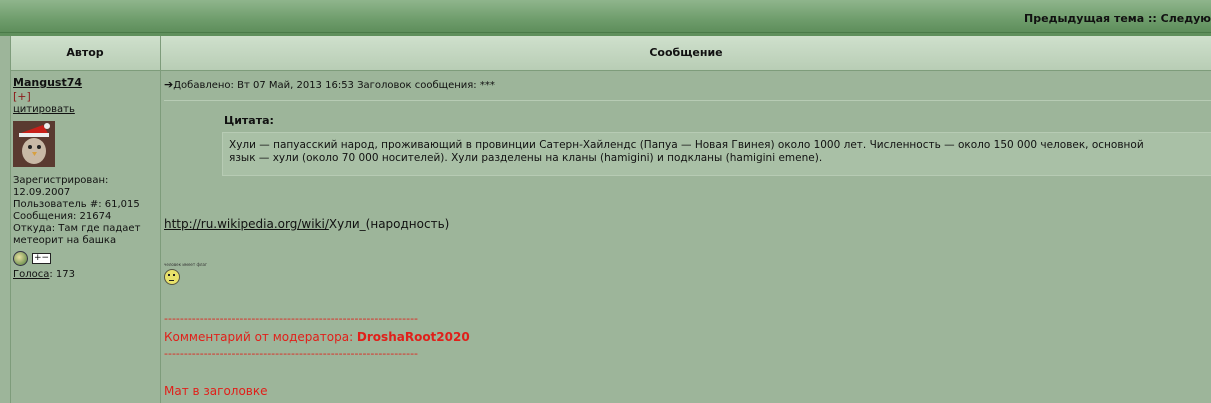  Describe the element at coordinates (1117, 18) in the screenshot. I see `prev-next-topic-nav: Предыдущая тема :: Следую` at that location.